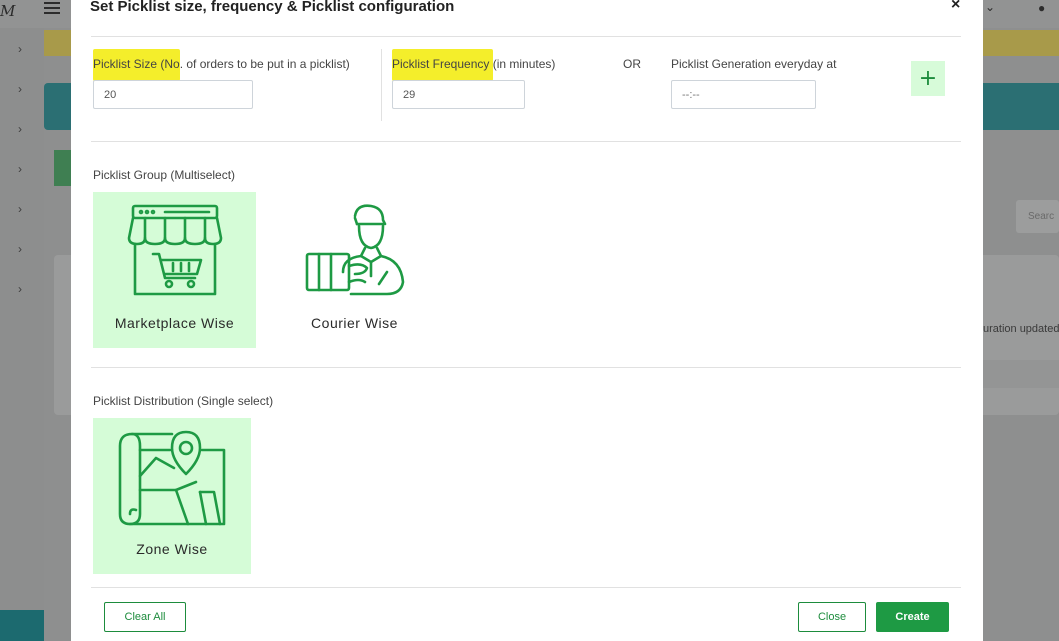  I want to click on option-zone-wise: Zone Wise, so click(172, 496).